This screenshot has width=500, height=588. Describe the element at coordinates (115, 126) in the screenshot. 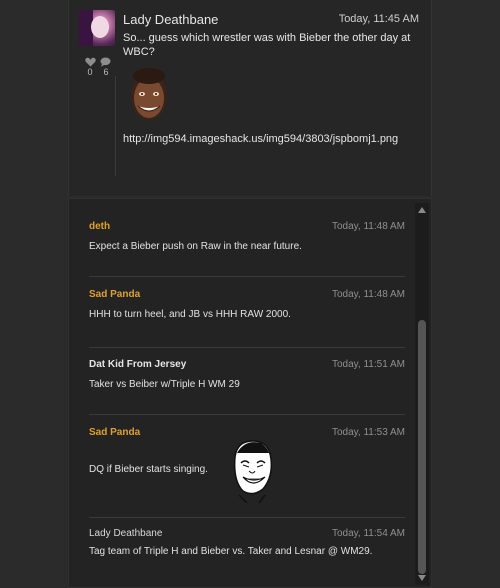

I see `thread-line` at that location.